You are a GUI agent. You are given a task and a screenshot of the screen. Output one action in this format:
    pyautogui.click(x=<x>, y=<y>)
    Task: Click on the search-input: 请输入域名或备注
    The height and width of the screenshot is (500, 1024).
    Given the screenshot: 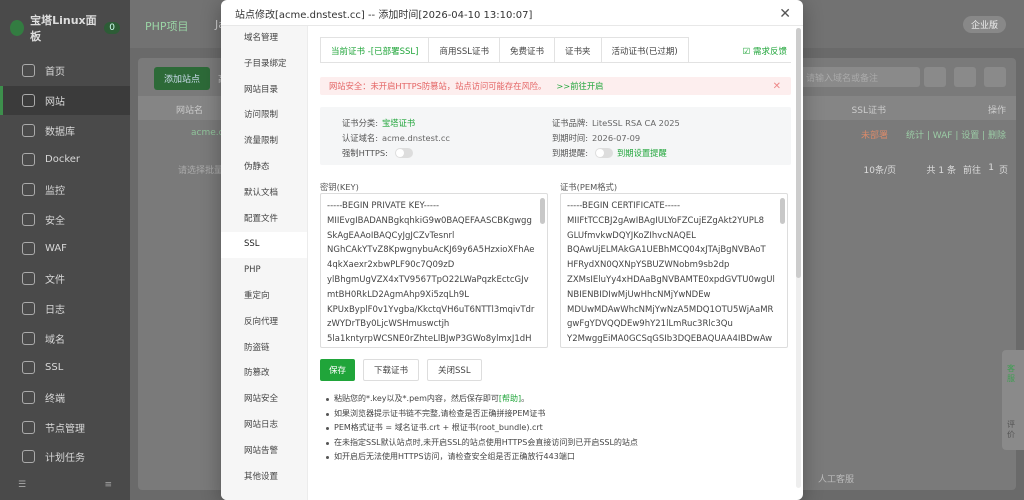 What is the action you would take?
    pyautogui.click(x=860, y=77)
    